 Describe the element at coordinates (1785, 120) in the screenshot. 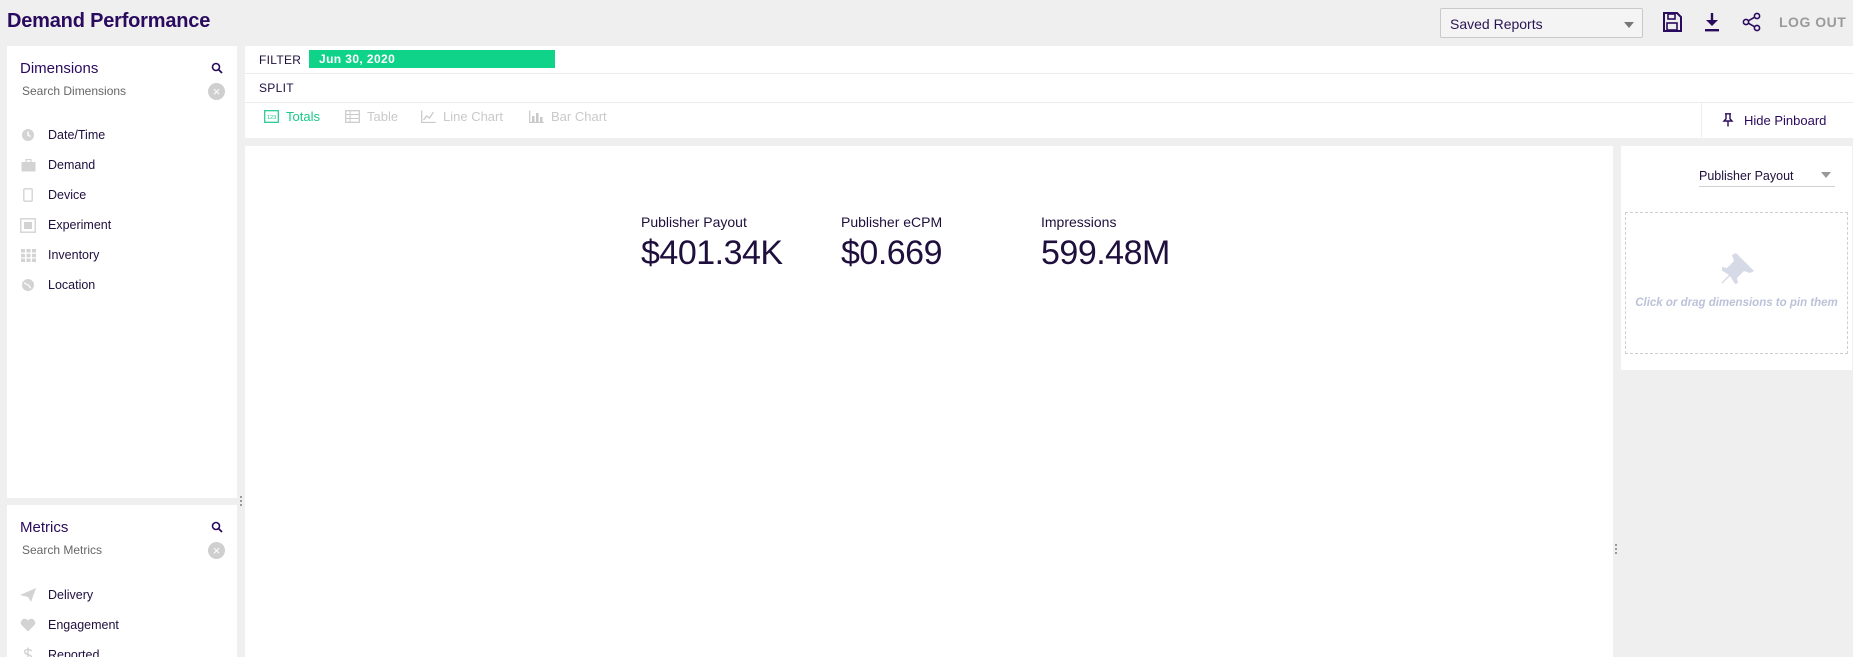

I see `hide-pinboard-label: Hide Pinboard` at that location.